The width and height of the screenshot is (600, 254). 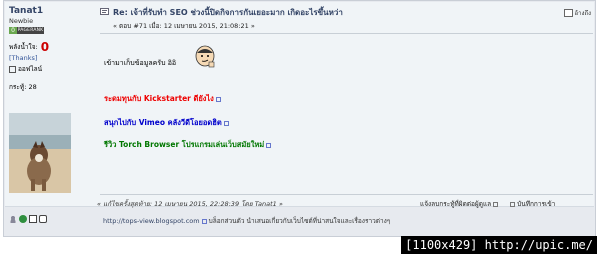 I want to click on log-label: บันทึกการเข้า, so click(x=536, y=204).